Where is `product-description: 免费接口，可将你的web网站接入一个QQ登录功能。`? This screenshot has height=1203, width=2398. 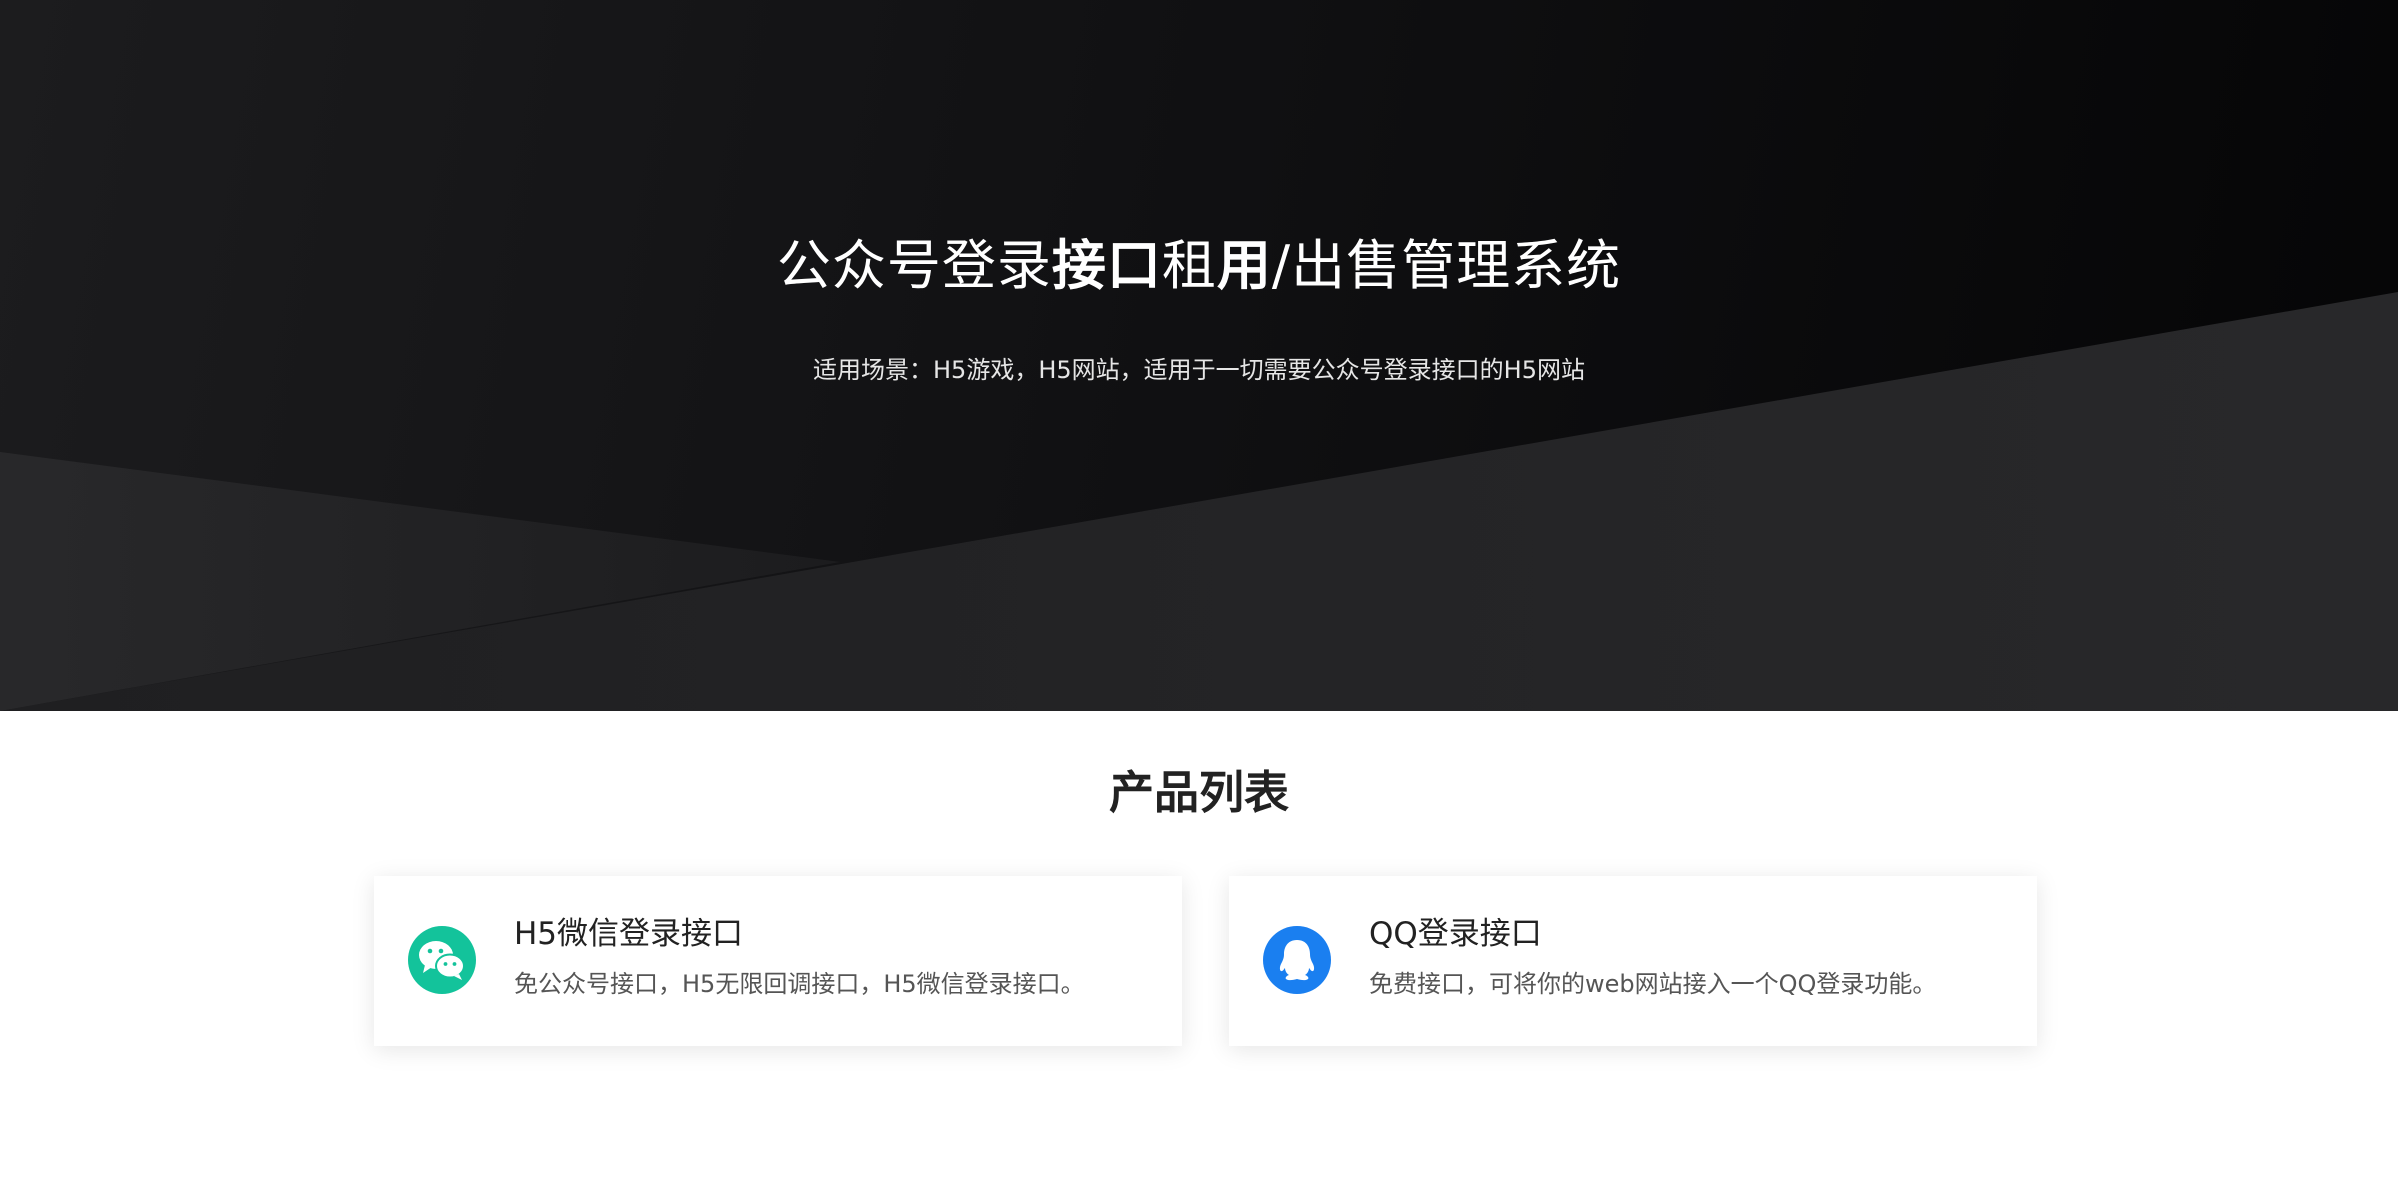
product-description: 免费接口，可将你的web网站接入一个QQ登录功能。 is located at coordinates (1653, 984).